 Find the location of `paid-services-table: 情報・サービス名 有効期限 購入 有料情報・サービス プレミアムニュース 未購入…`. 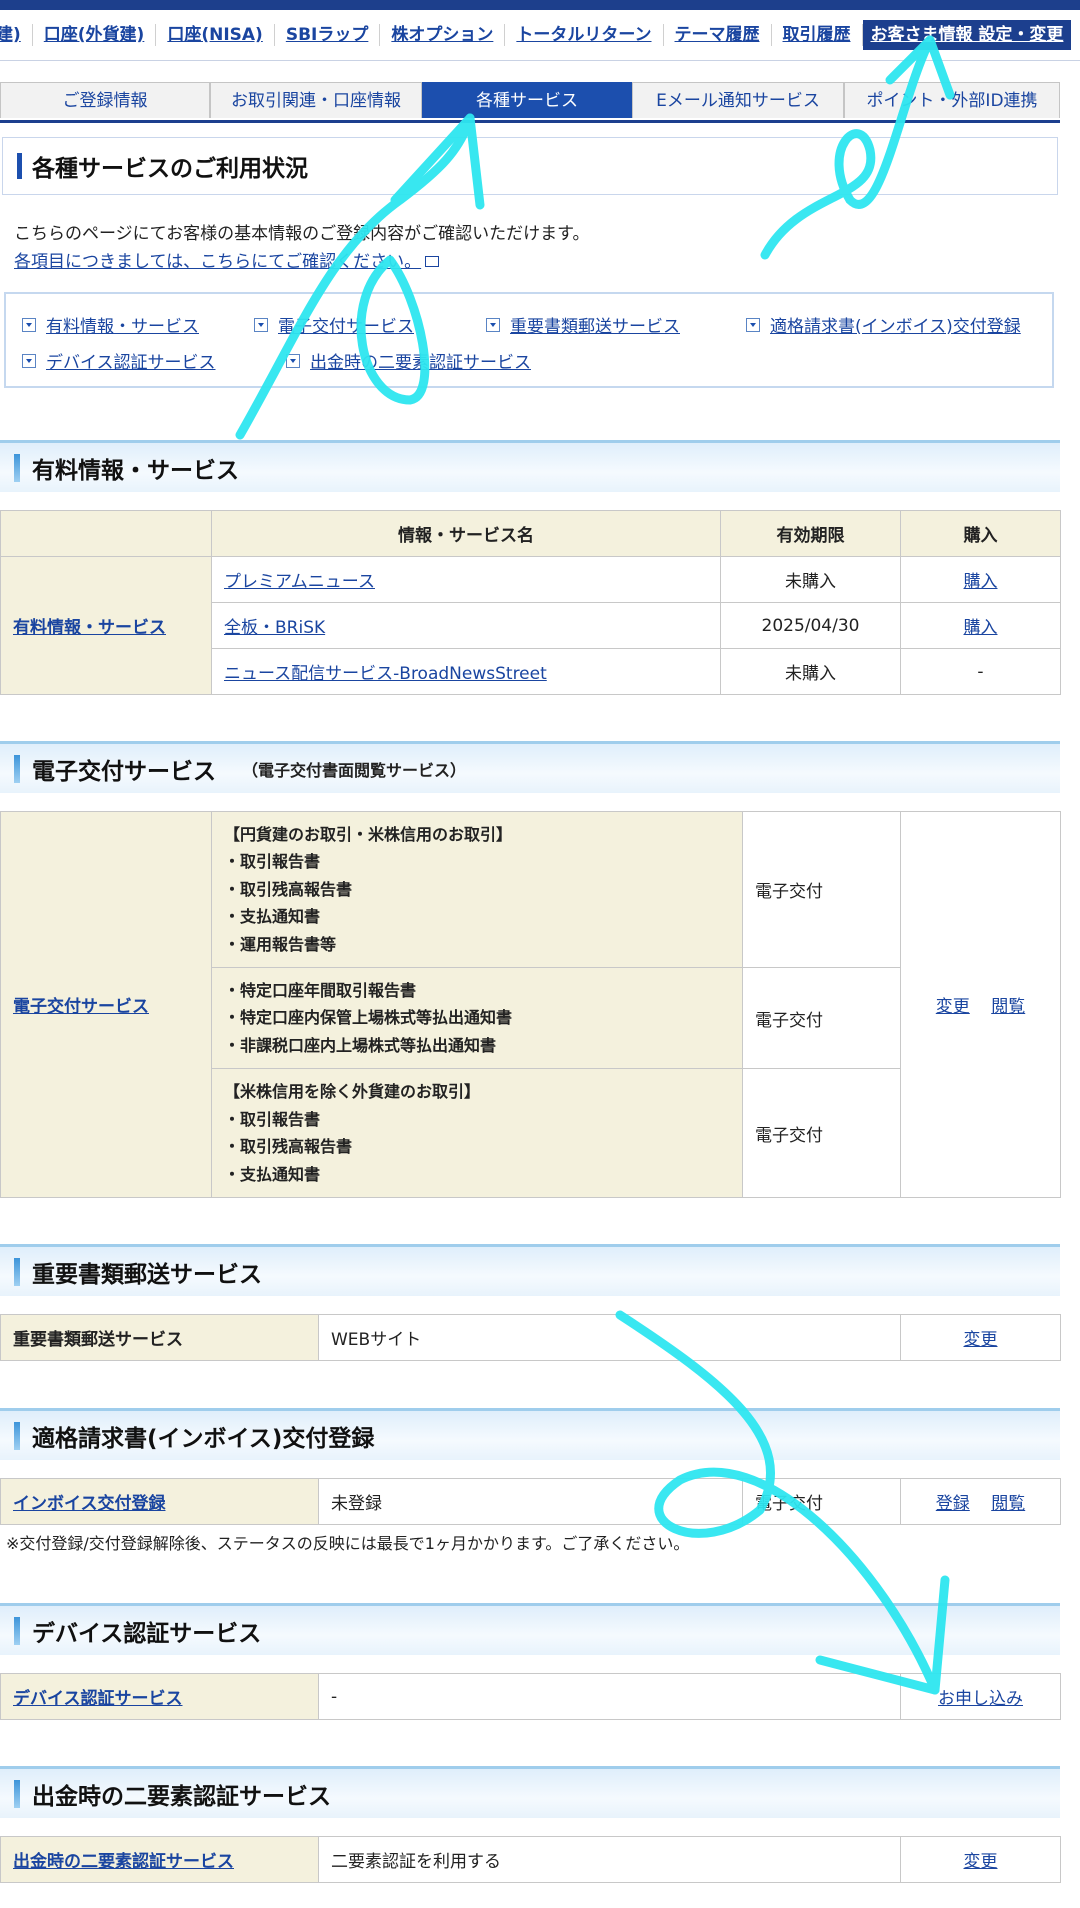

paid-services-table: 情報・サービス名 有効期限 購入 有料情報・サービス プレミアムニュース 未購入… is located at coordinates (530, 602).